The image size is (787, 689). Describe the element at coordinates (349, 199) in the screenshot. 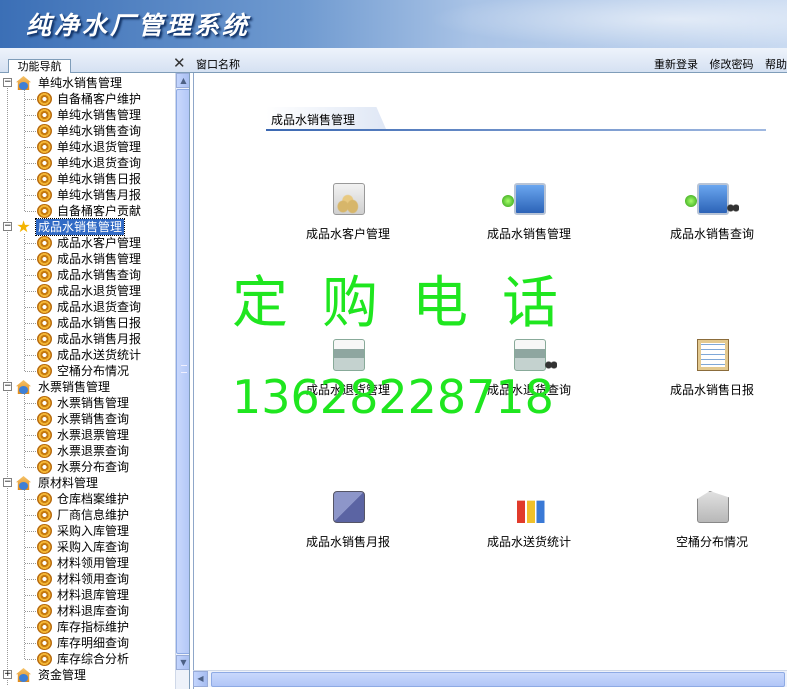

I see `customer-stack-icon` at that location.